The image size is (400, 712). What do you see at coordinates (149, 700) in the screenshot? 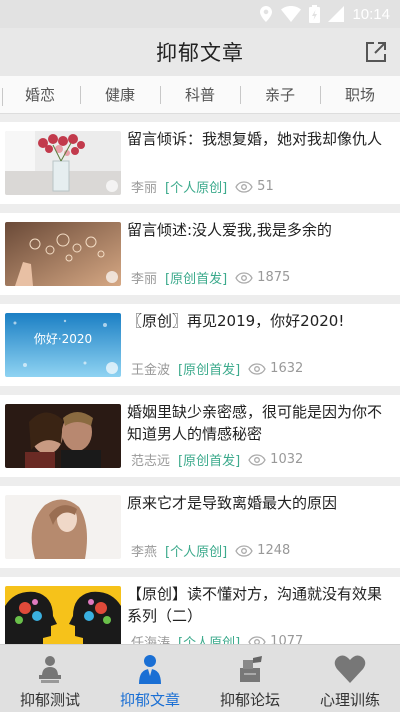
I see `nav-label: 抑郁文章` at bounding box center [149, 700].